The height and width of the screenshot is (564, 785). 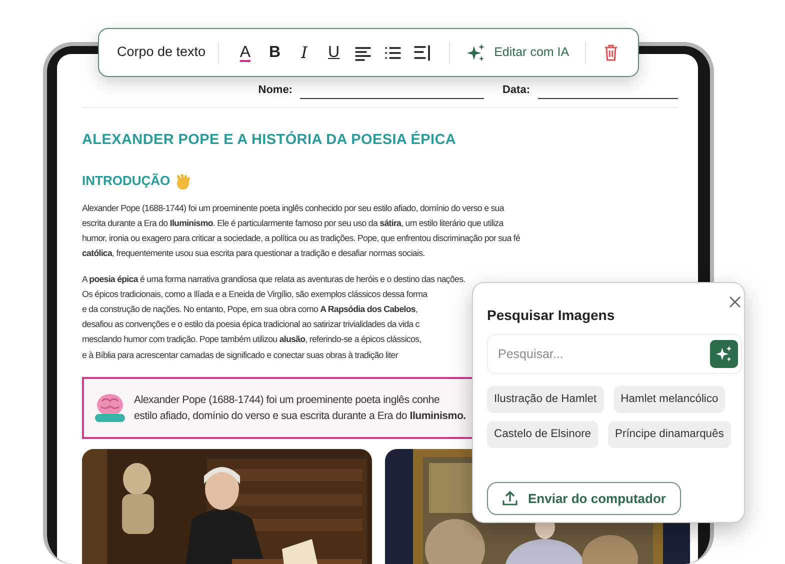 I want to click on ai-search-button, so click(x=724, y=354).